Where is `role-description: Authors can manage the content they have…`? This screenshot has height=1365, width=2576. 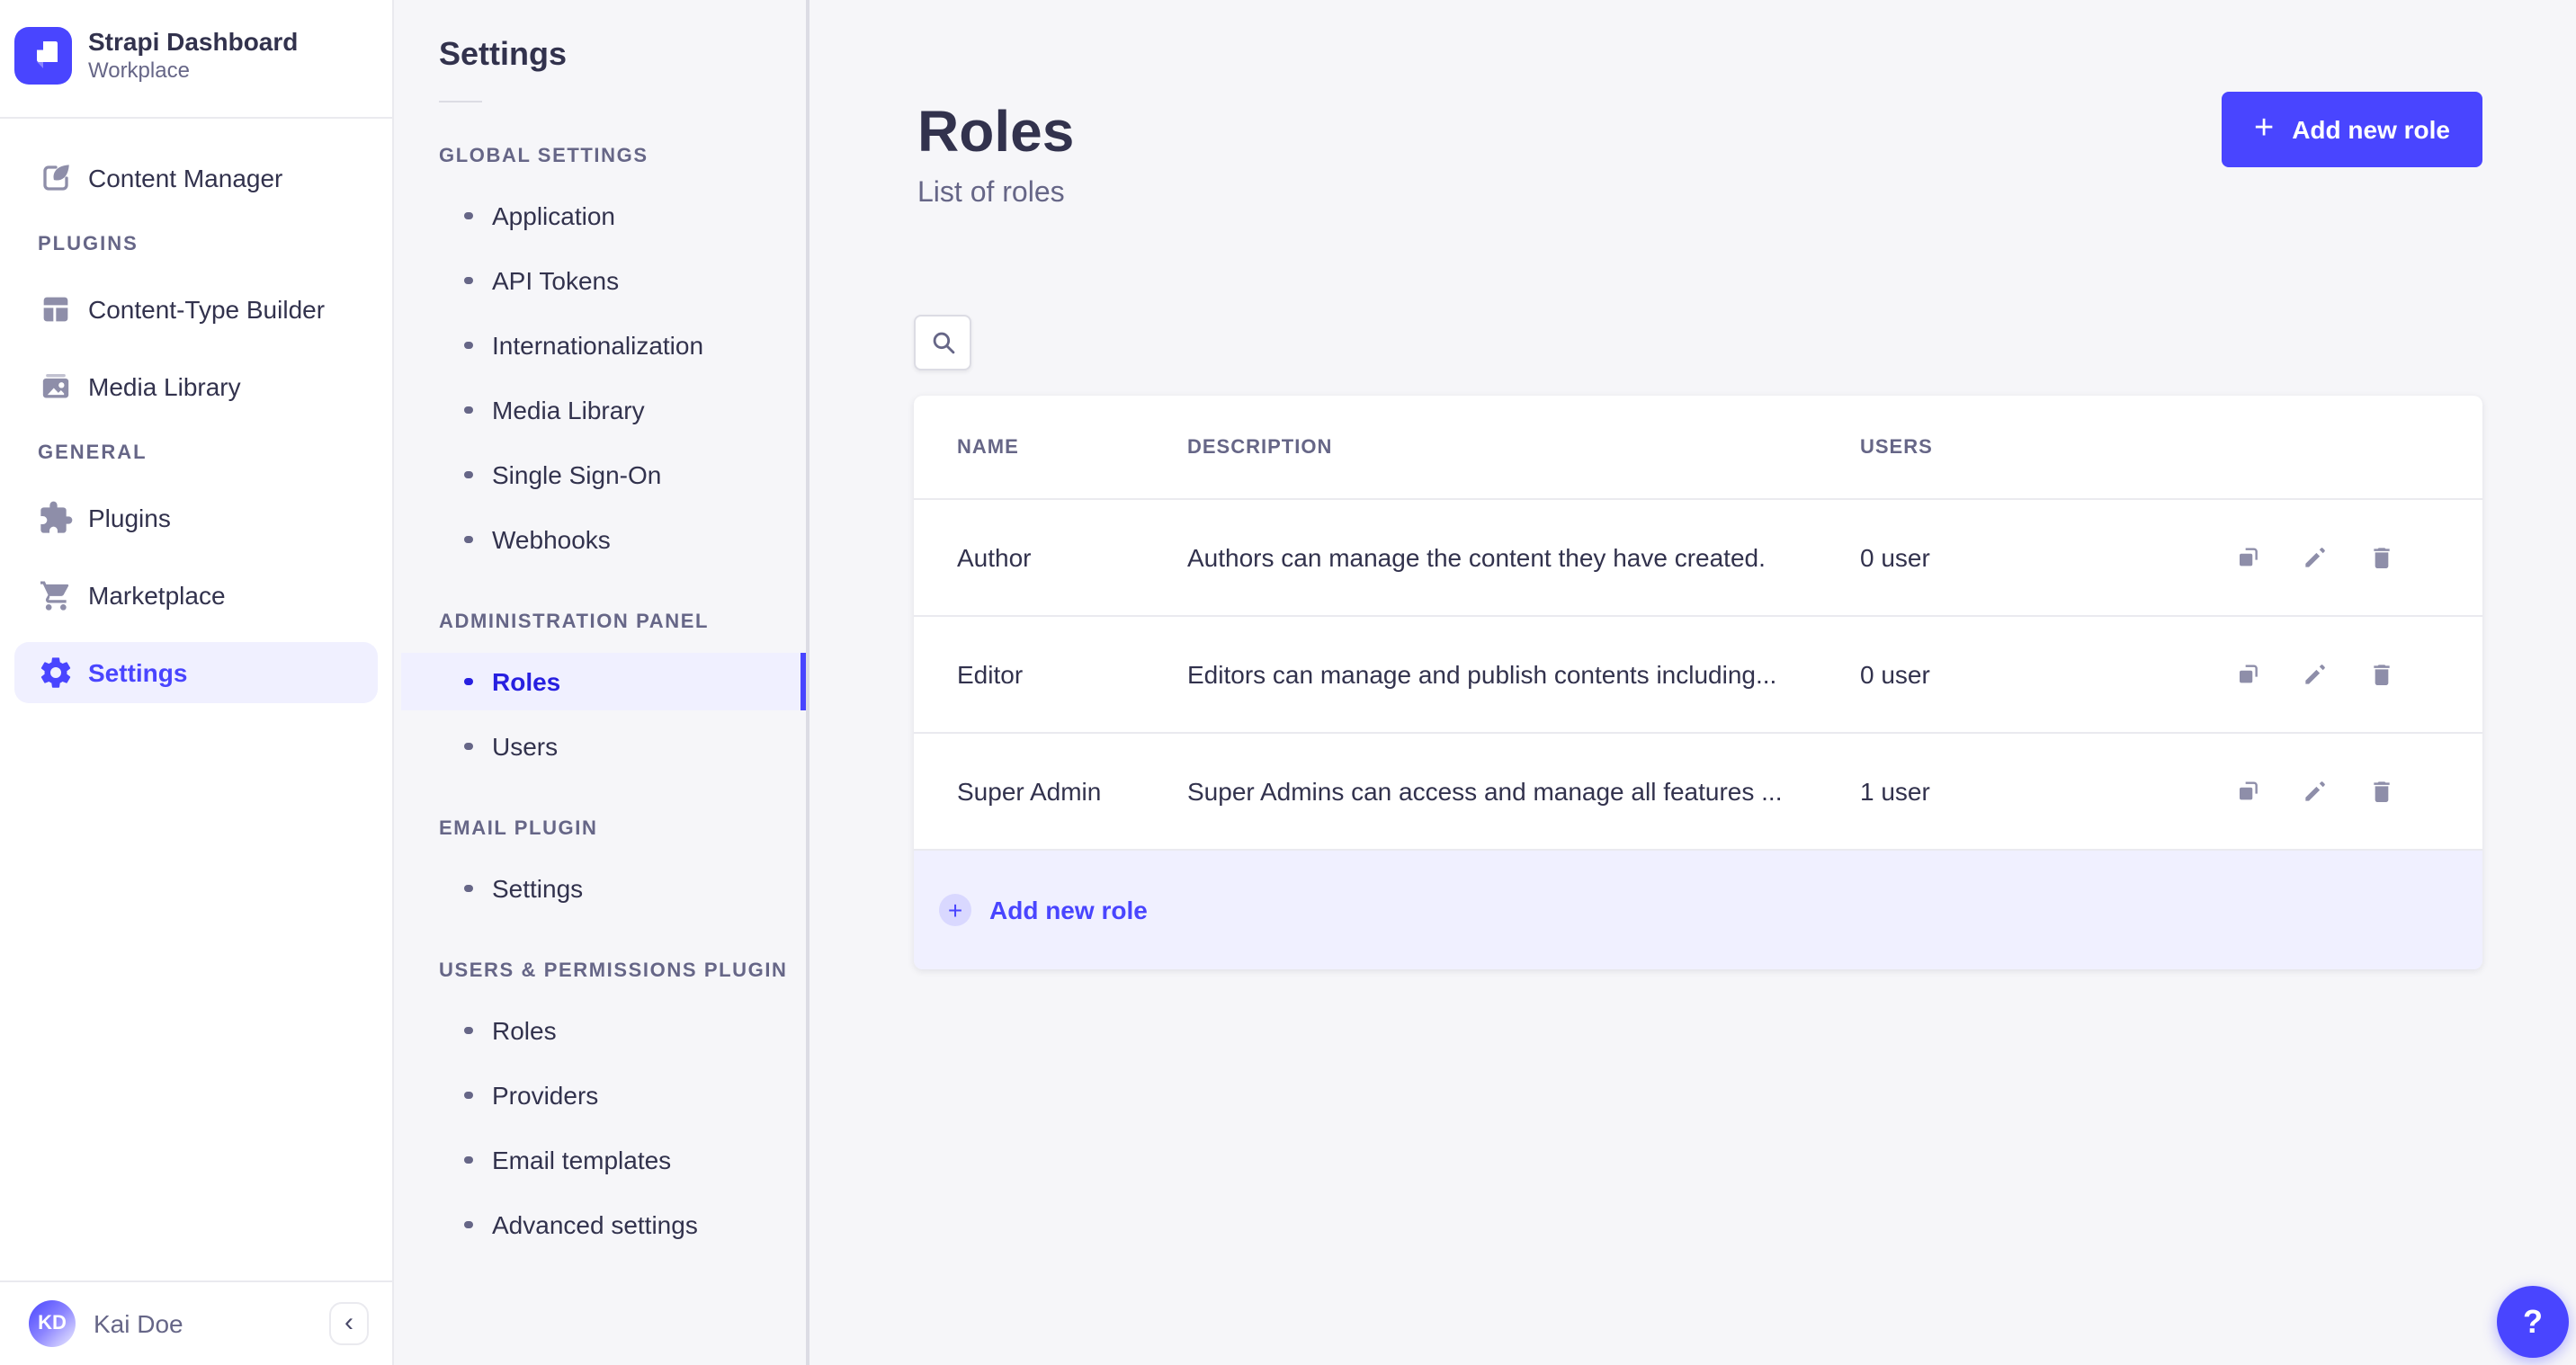 role-description: Authors can manage the content they have… is located at coordinates (1476, 558).